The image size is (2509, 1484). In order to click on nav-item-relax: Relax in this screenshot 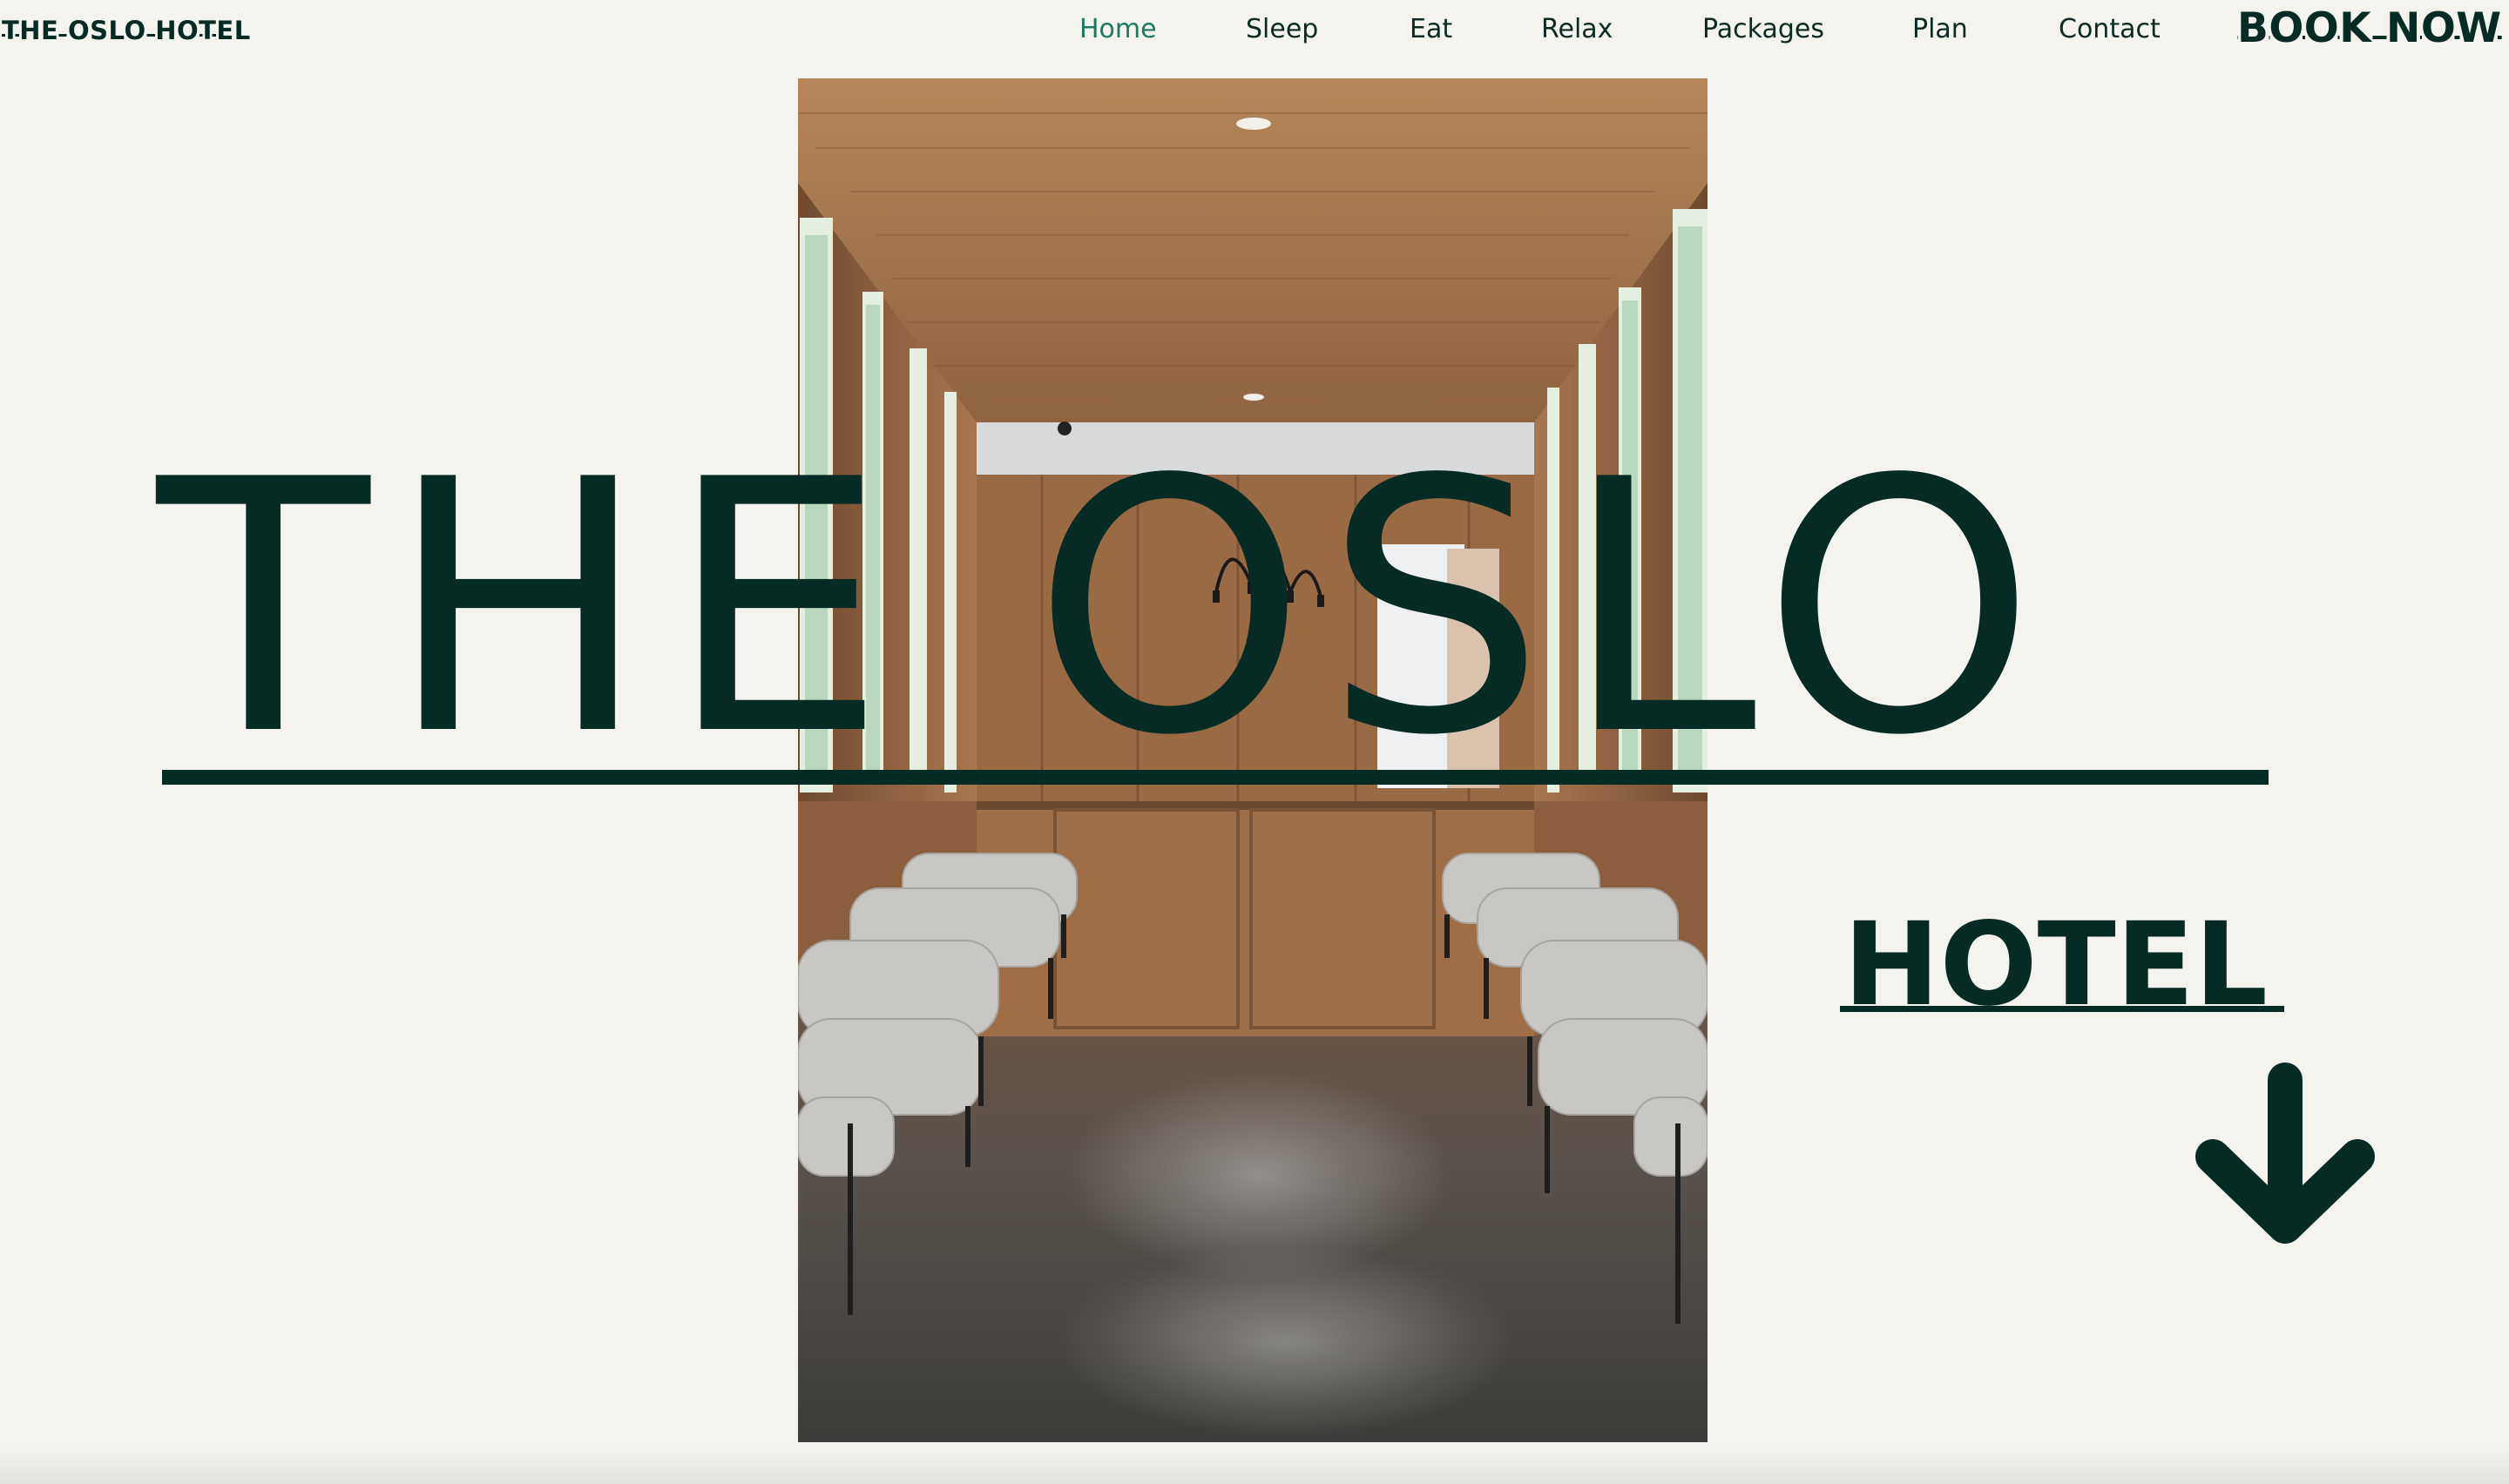, I will do `click(1577, 29)`.